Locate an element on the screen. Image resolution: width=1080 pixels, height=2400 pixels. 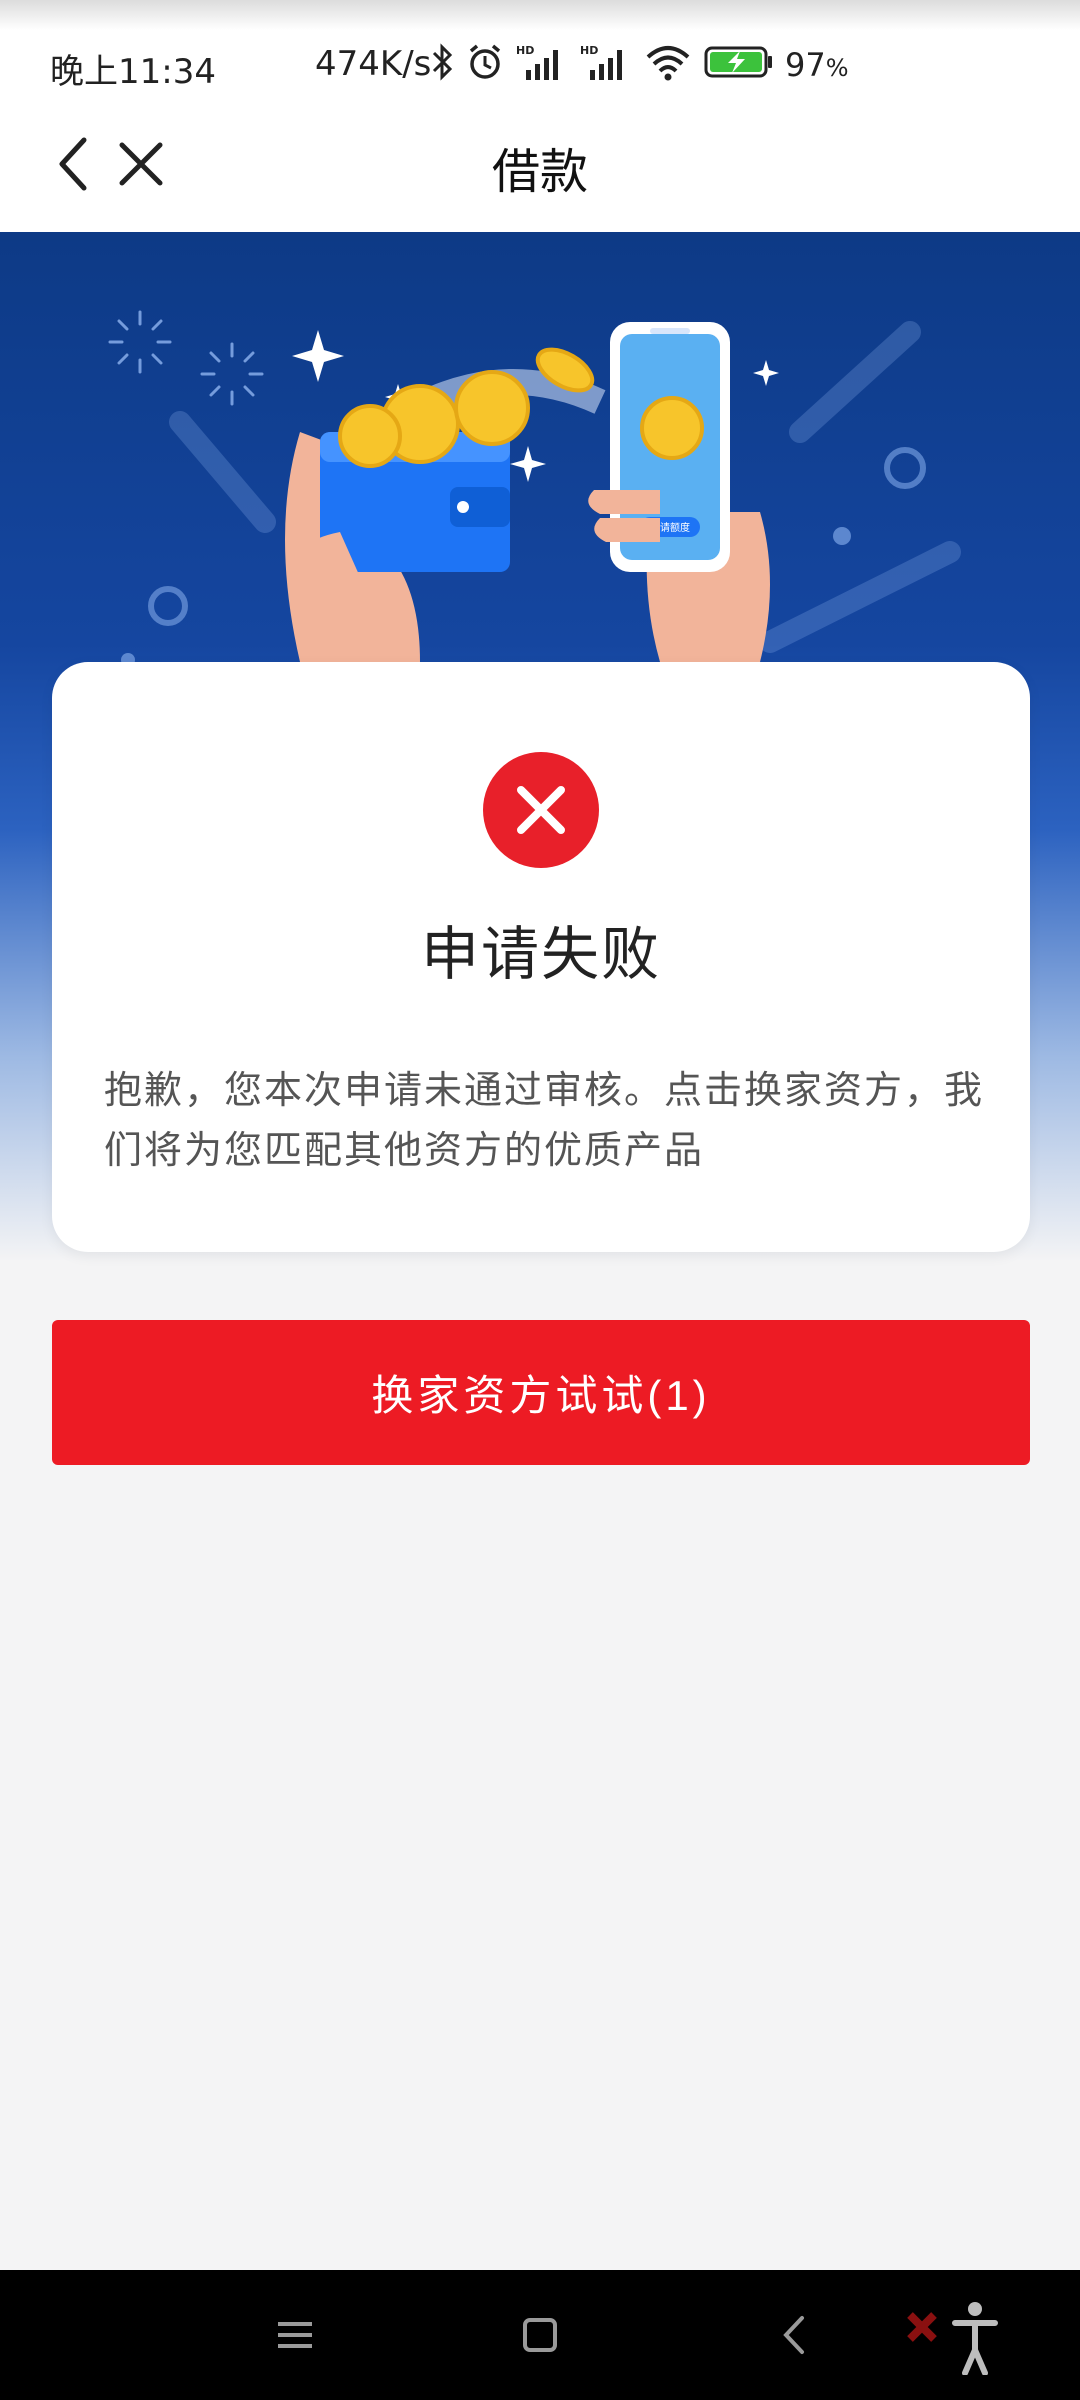
title-bar: 借款 is located at coordinates (540, 166).